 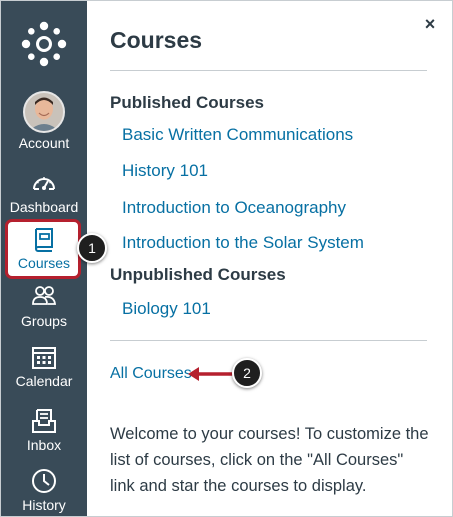 What do you see at coordinates (44, 421) in the screenshot?
I see `inbox-icon` at bounding box center [44, 421].